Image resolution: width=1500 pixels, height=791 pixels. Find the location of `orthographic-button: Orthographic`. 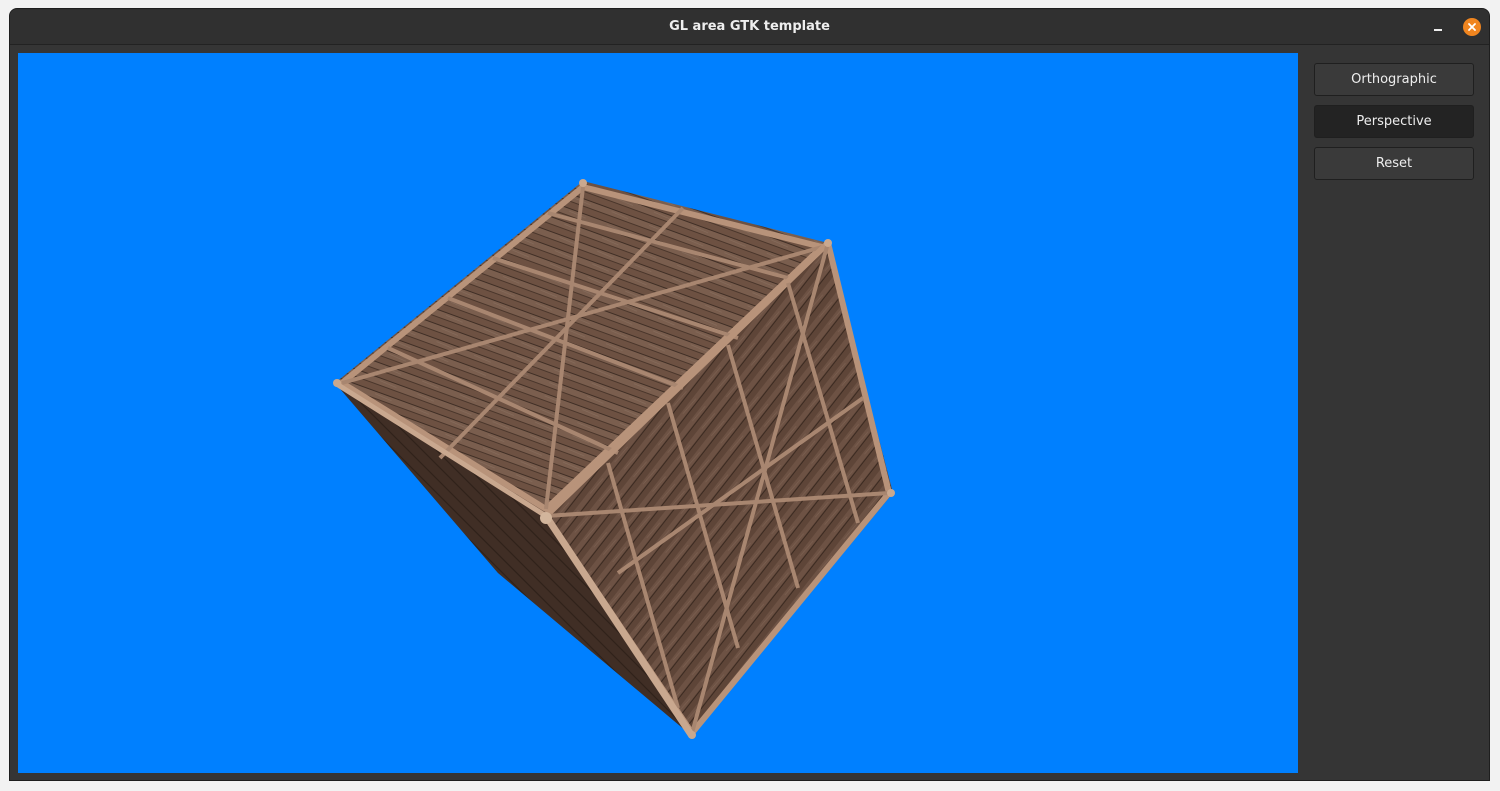

orthographic-button: Orthographic is located at coordinates (1394, 79).